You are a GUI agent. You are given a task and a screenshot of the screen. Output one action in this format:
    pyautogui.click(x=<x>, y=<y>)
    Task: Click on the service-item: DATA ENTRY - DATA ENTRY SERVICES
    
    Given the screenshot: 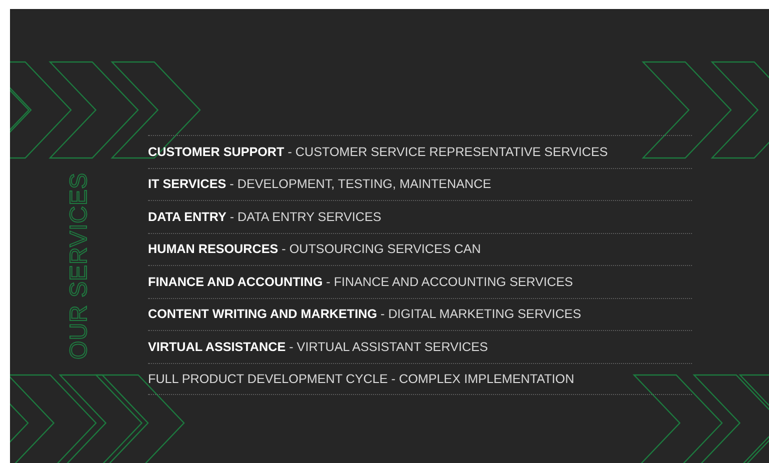 What is the action you would take?
    pyautogui.click(x=265, y=217)
    